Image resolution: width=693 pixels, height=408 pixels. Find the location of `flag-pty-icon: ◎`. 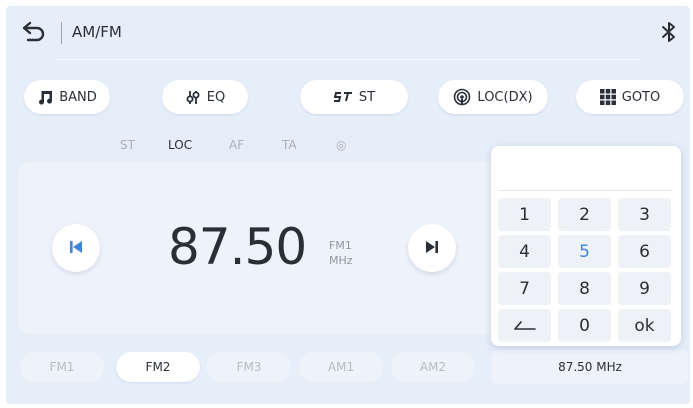

flag-pty-icon: ◎ is located at coordinates (341, 145).